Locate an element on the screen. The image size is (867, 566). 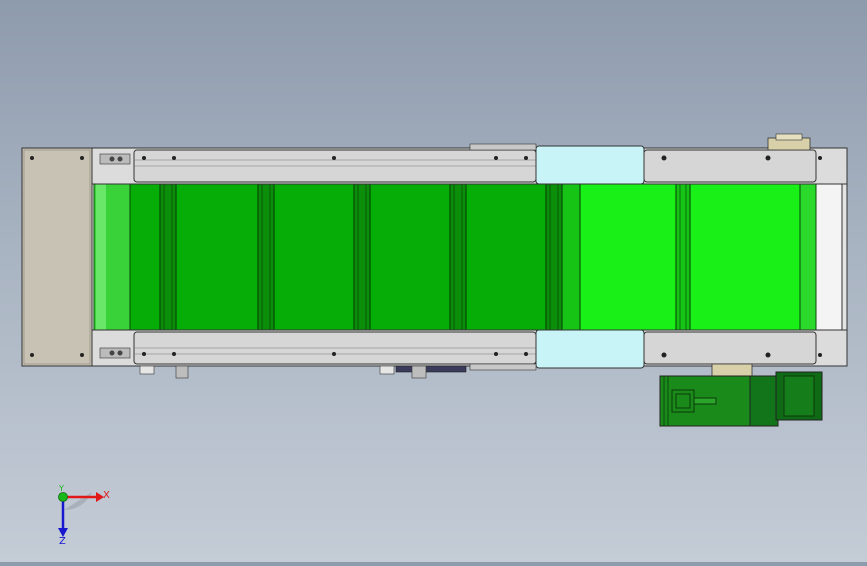
bottom-guard-cover is located at coordinates (590, 349).